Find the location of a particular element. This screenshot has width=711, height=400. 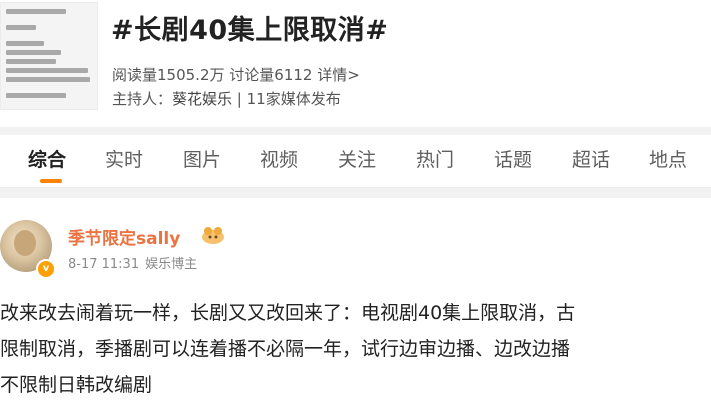

post-username: 季节限定sally is located at coordinates (124, 236).